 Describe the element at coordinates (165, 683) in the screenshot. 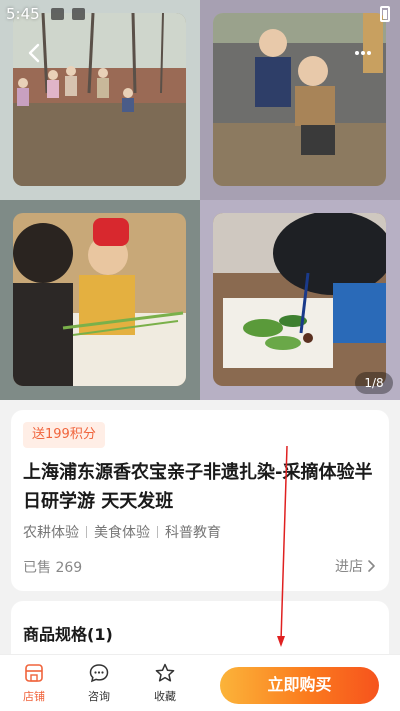

I see `favorite-button: 收藏` at that location.